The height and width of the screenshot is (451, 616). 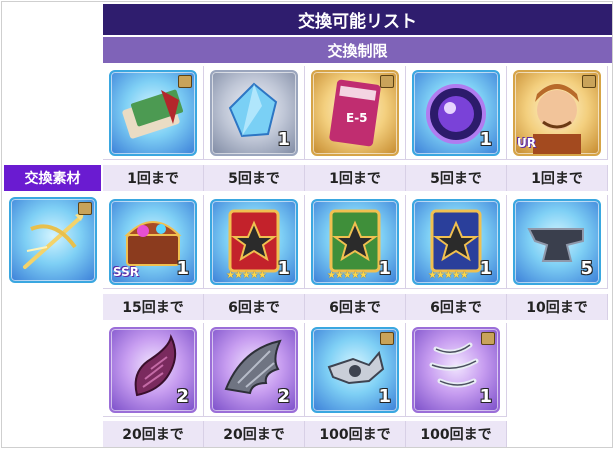 I want to click on horn-icon: 2, so click(x=153, y=370).